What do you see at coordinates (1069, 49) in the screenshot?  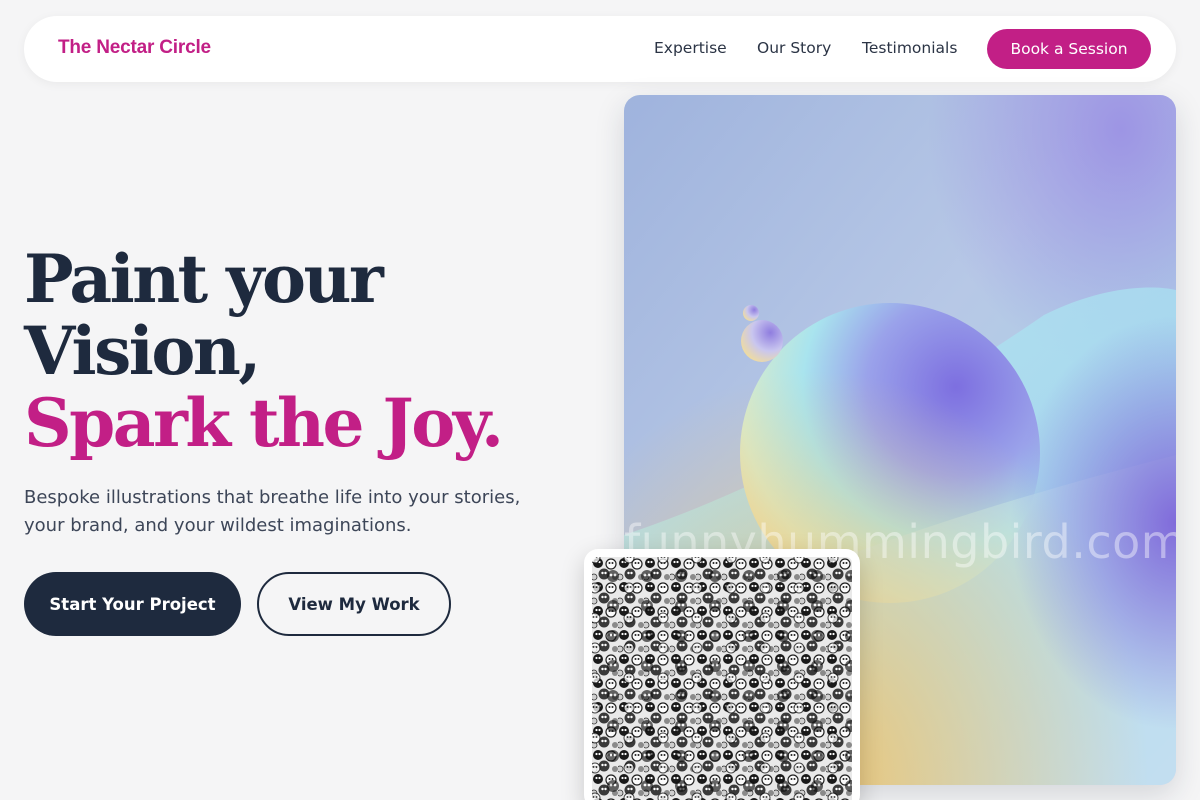 I see `book-session-button: Book a Session` at bounding box center [1069, 49].